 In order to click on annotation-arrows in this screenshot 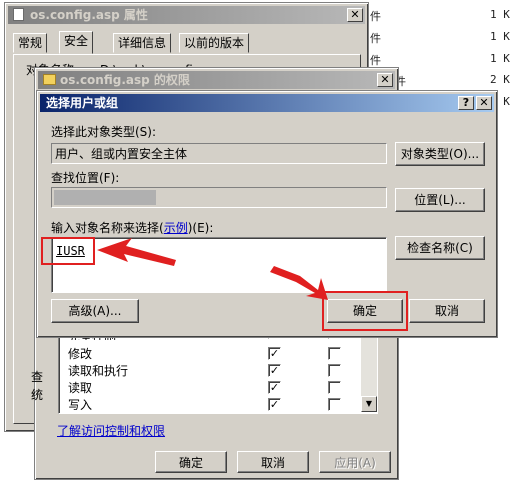, I will do `click(212, 269)`.